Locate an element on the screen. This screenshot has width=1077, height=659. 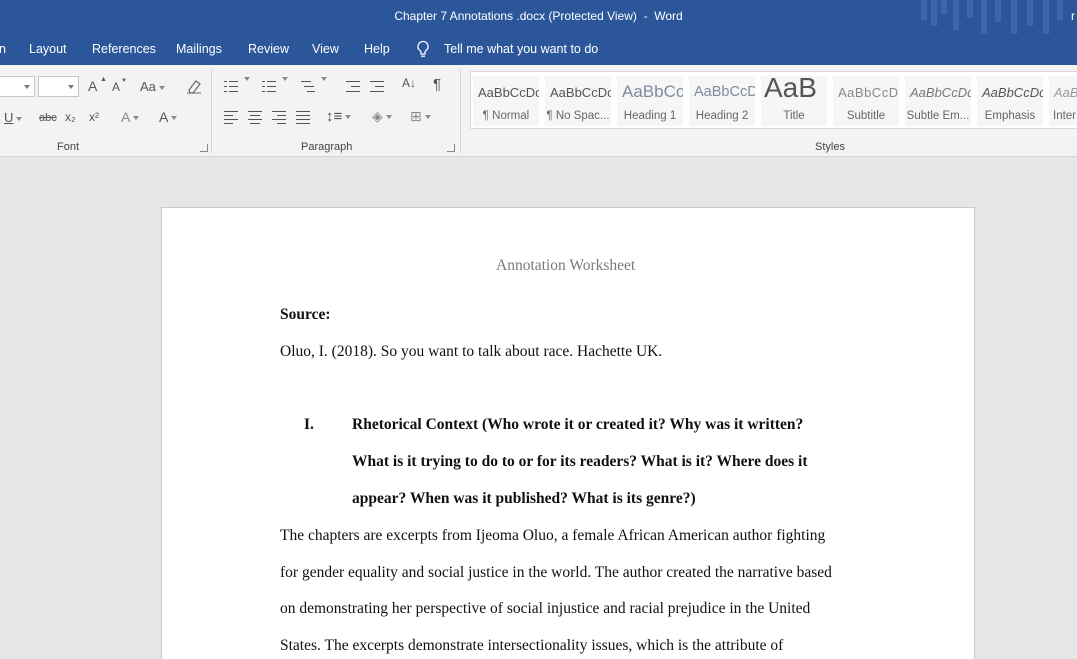
bullets-dropdown: . is located at coordinates (245, 79).